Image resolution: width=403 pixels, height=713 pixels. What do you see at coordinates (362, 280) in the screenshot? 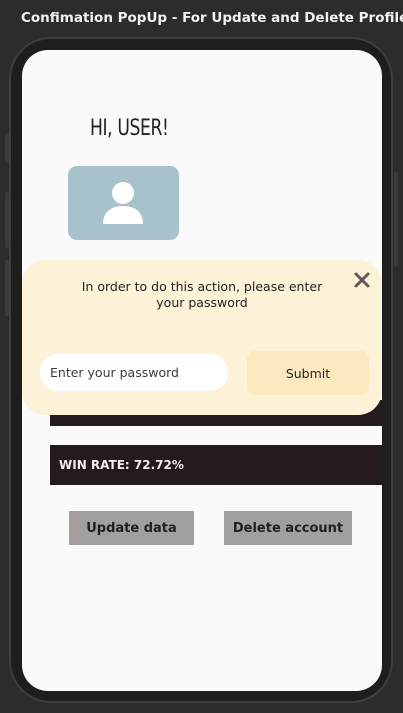
I see `close-icon` at bounding box center [362, 280].